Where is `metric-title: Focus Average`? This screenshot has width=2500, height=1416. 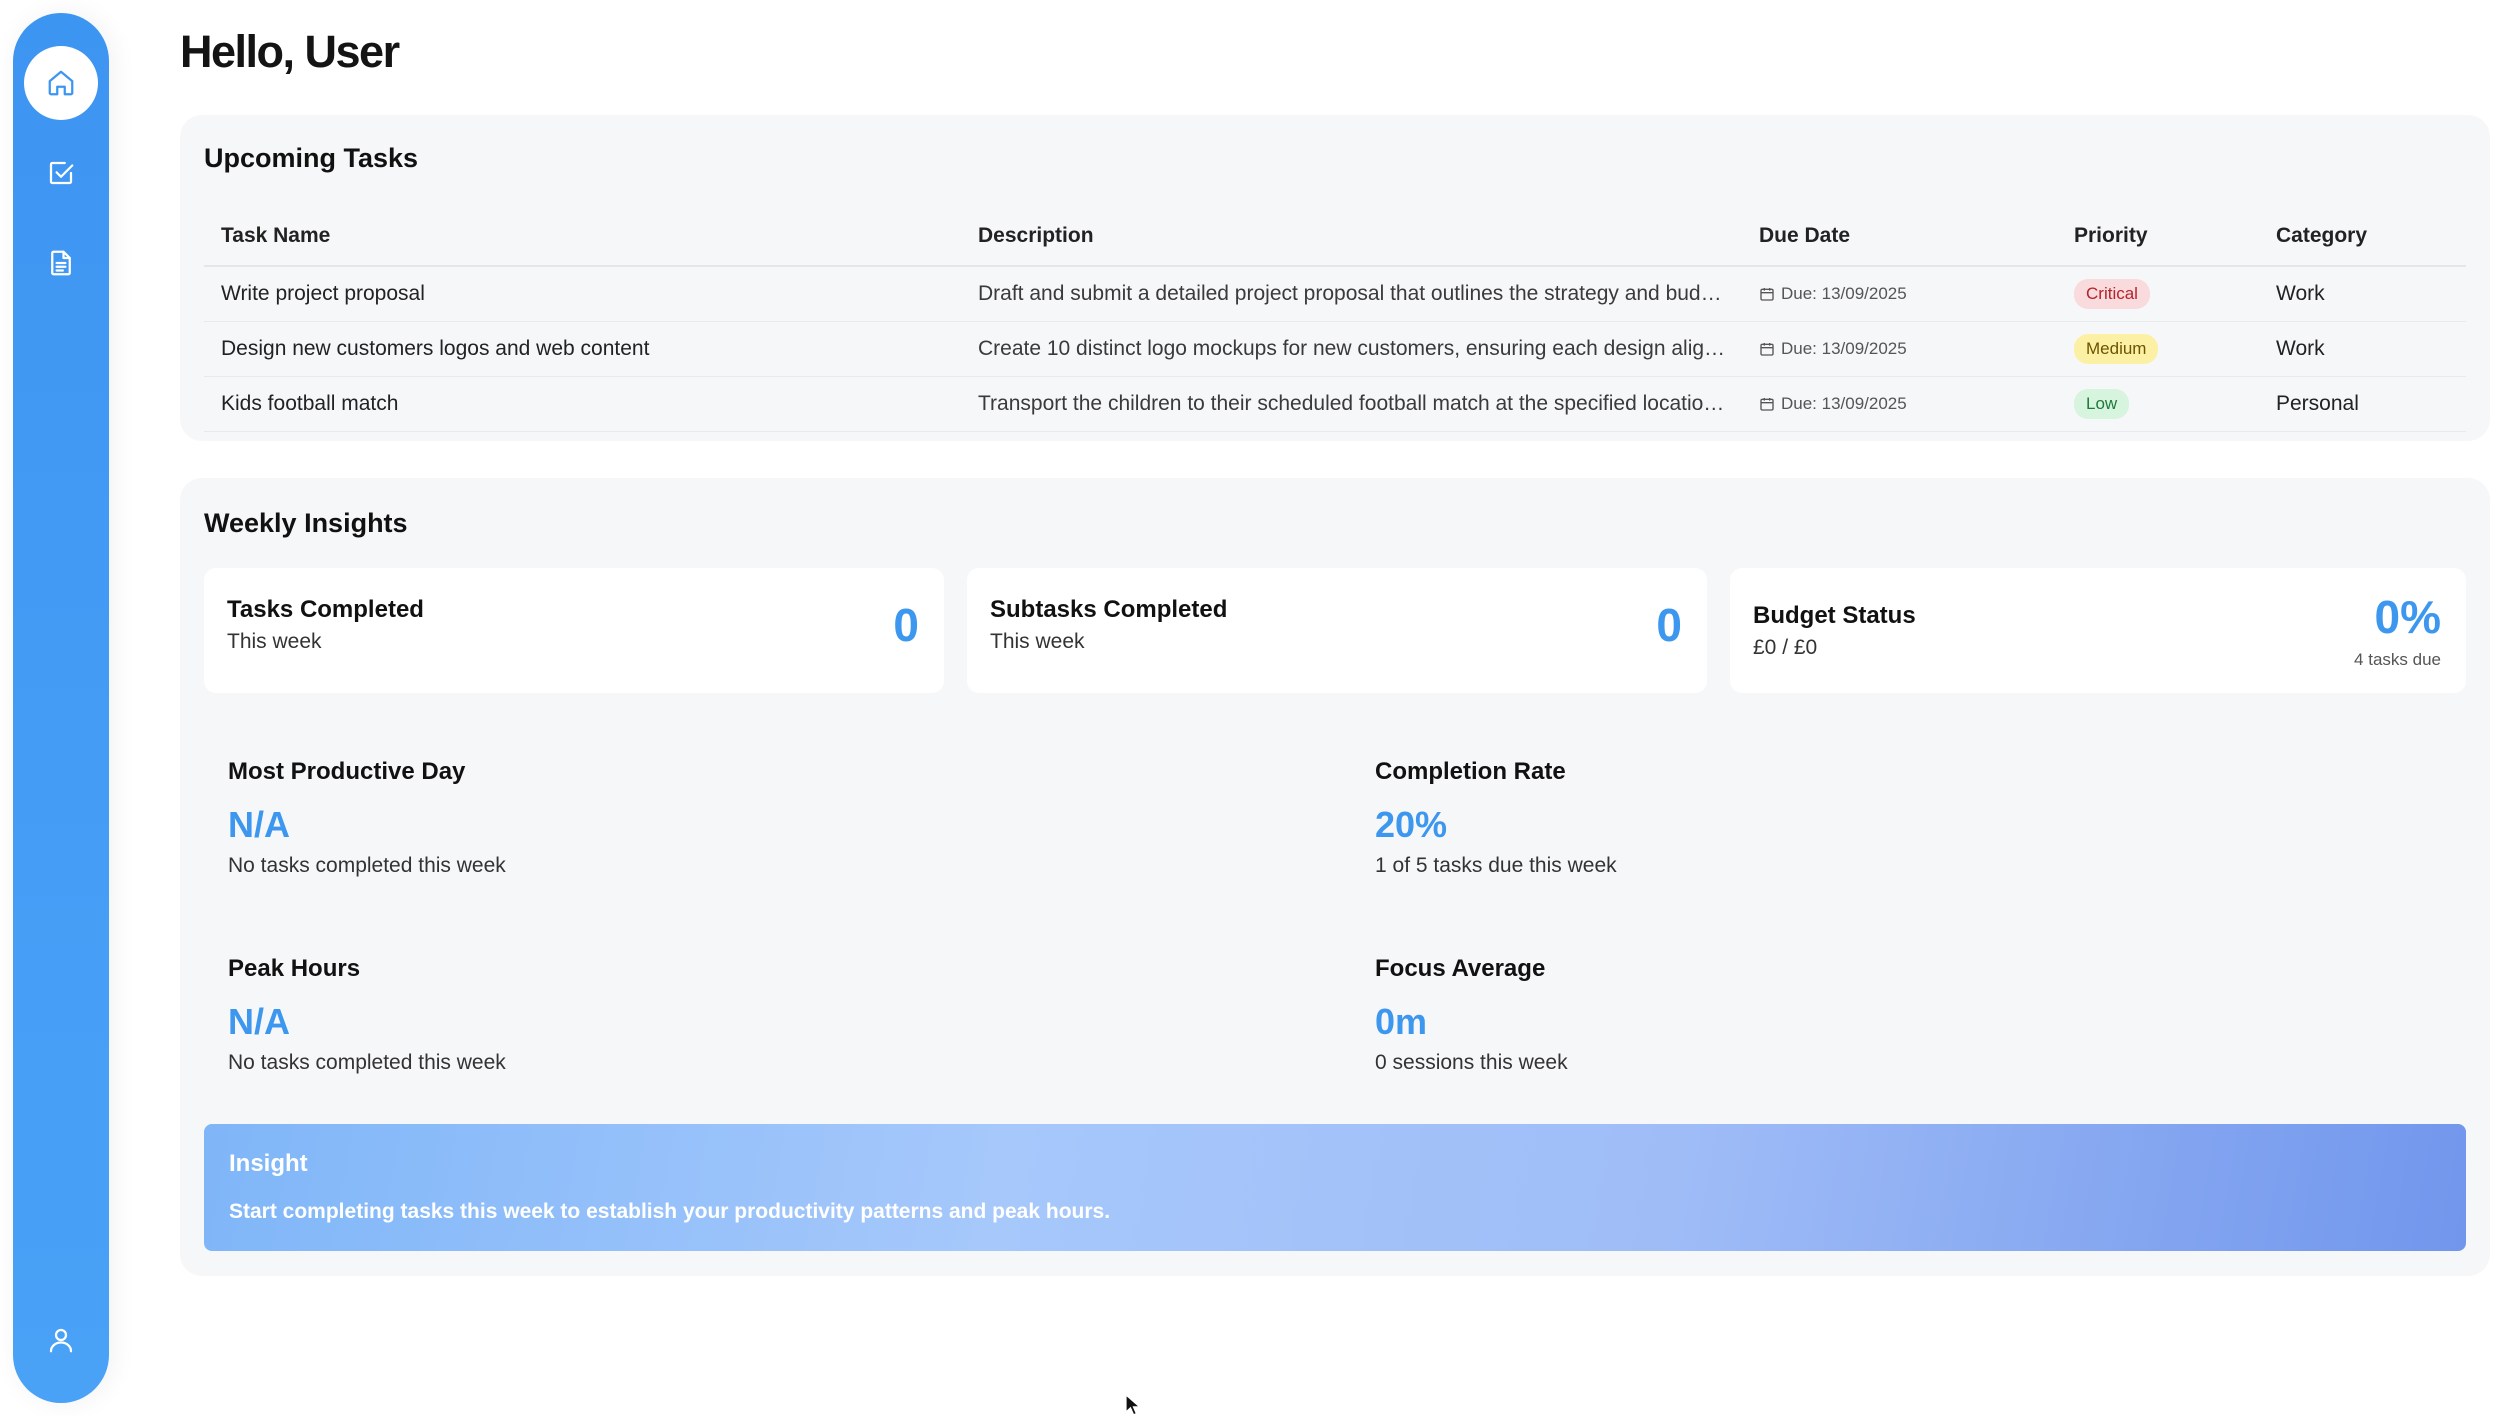
metric-title: Focus Average is located at coordinates (1460, 968).